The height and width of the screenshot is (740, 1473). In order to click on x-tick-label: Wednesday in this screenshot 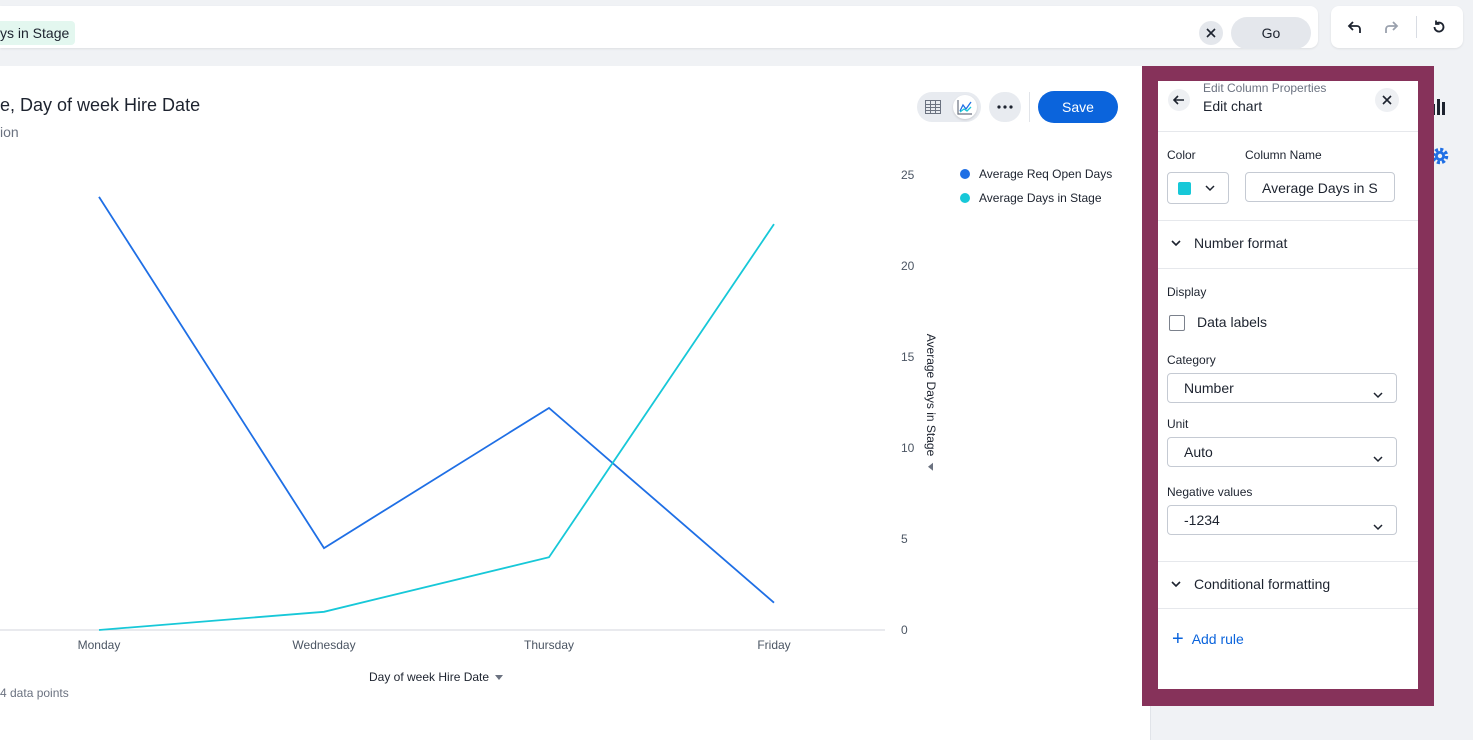, I will do `click(323, 645)`.